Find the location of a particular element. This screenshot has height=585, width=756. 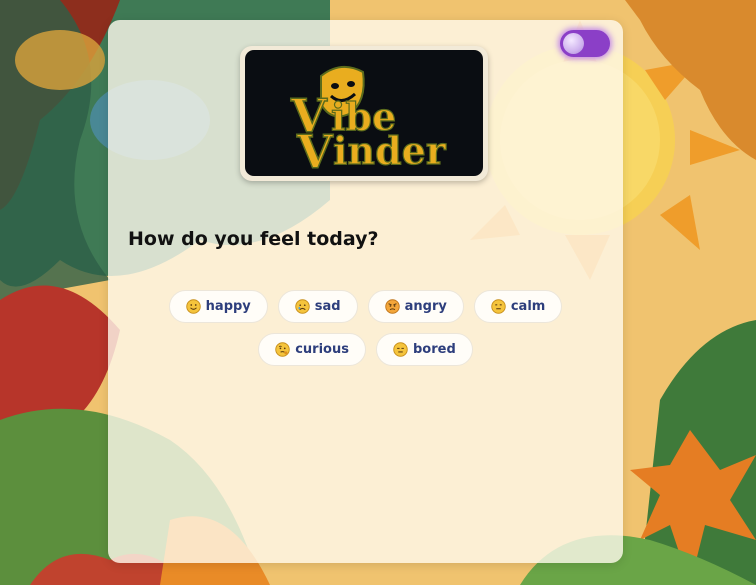

chip-row-1: happy sad angry calm is located at coordinates (365, 306).